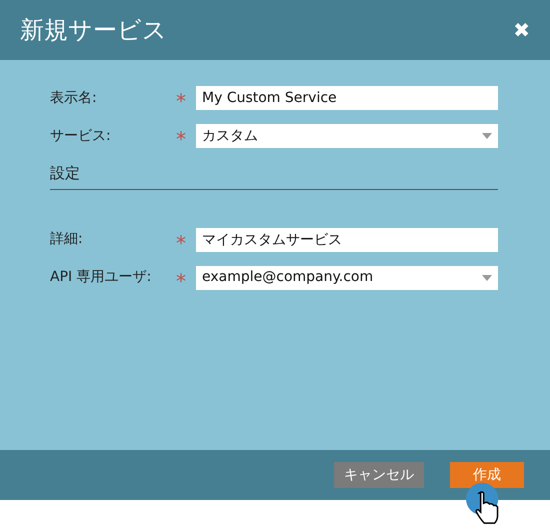 This screenshot has width=550, height=532. What do you see at coordinates (379, 475) in the screenshot?
I see `cancel-button: キャンセル` at bounding box center [379, 475].